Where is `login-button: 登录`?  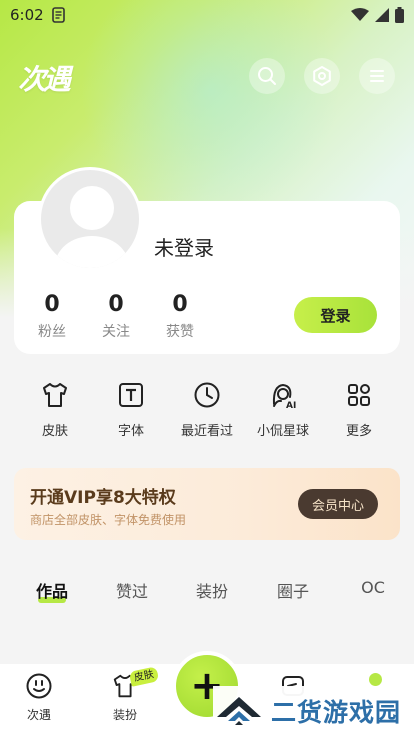
login-button: 登录 is located at coordinates (335, 315).